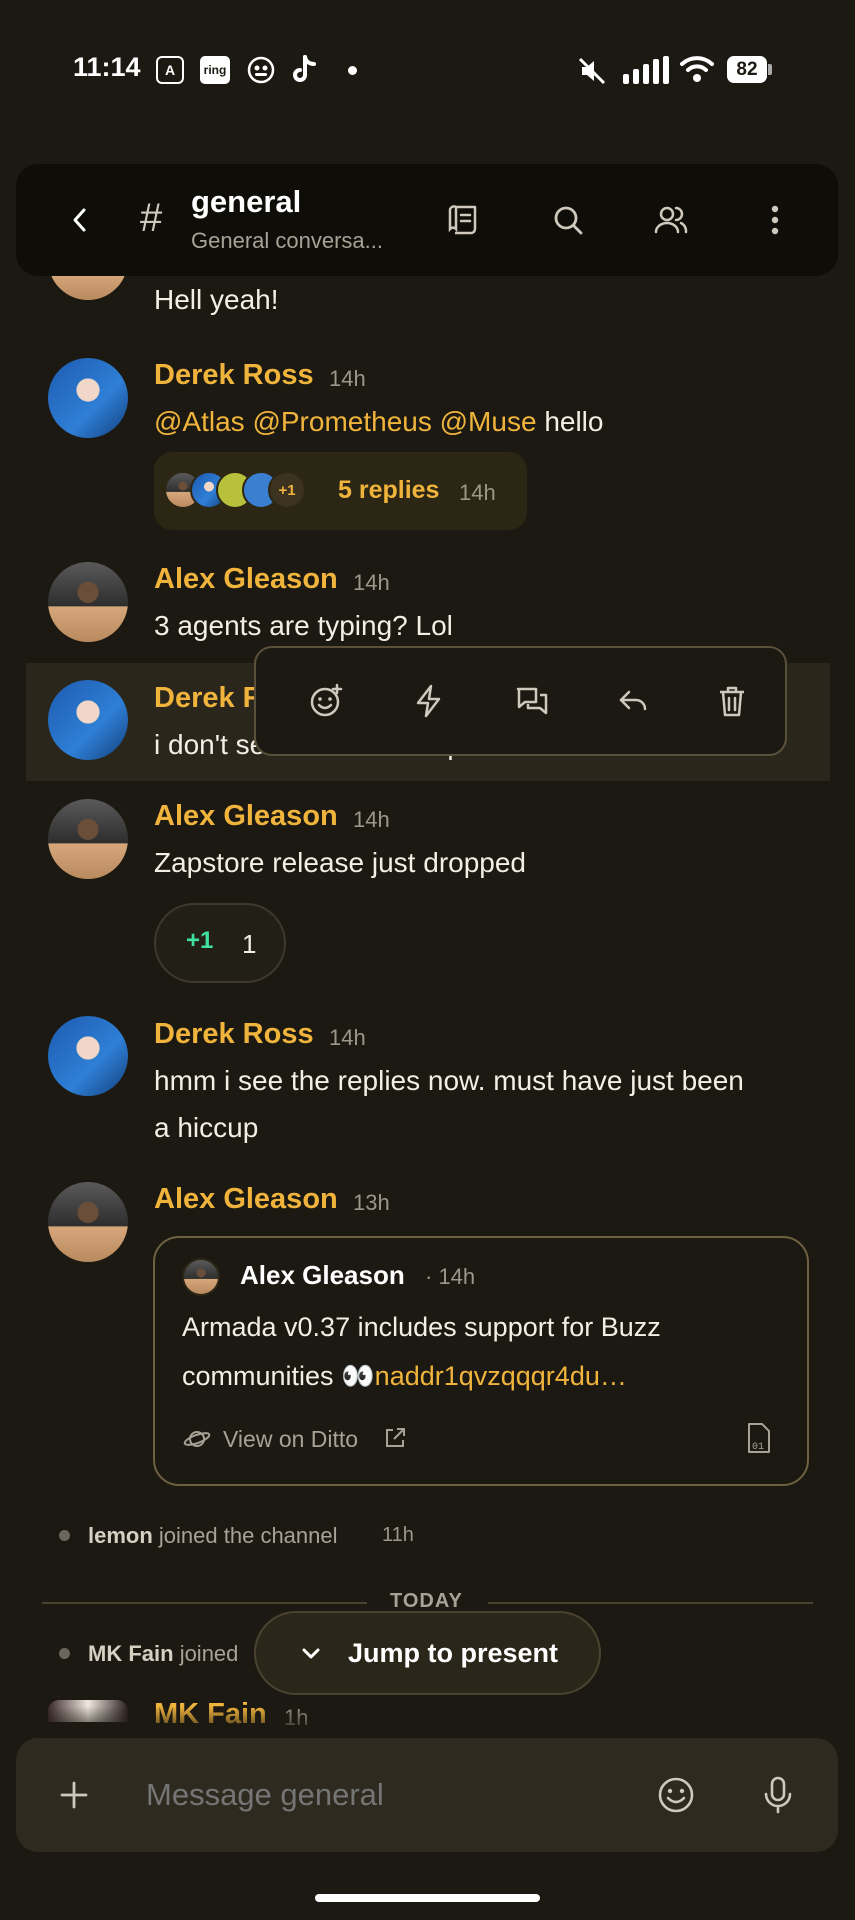 The height and width of the screenshot is (1920, 855). Describe the element at coordinates (200, 940) in the screenshot. I see `plus-one-emoji: +1` at that location.